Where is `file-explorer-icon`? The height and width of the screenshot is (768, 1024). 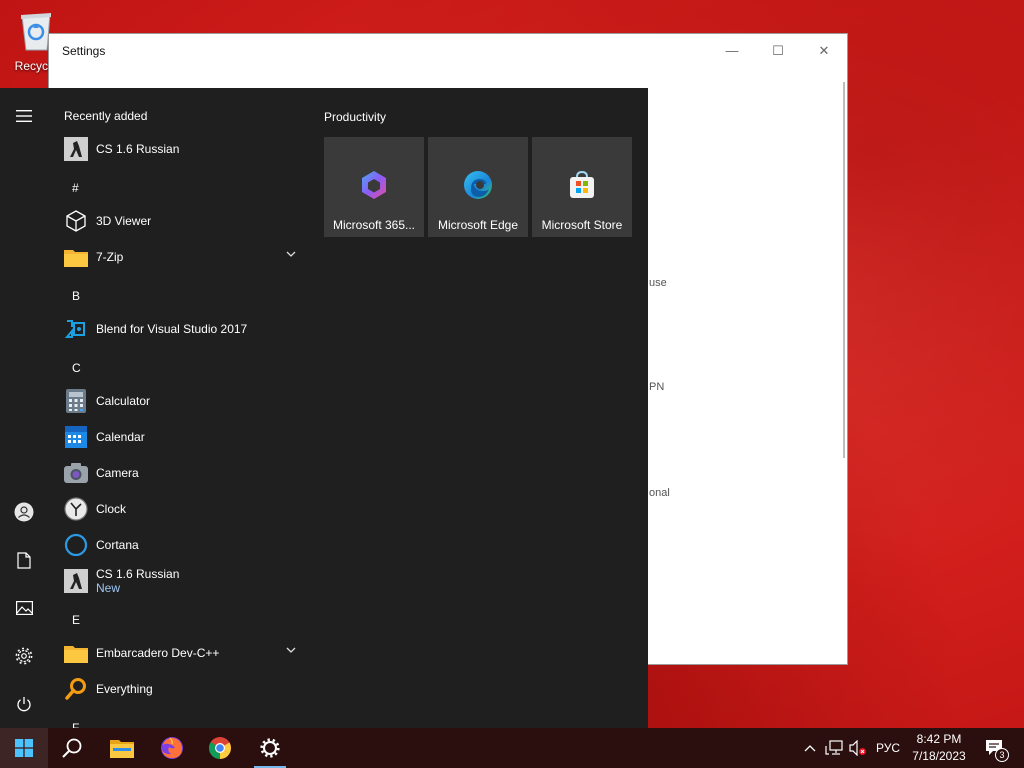 file-explorer-icon is located at coordinates (122, 749).